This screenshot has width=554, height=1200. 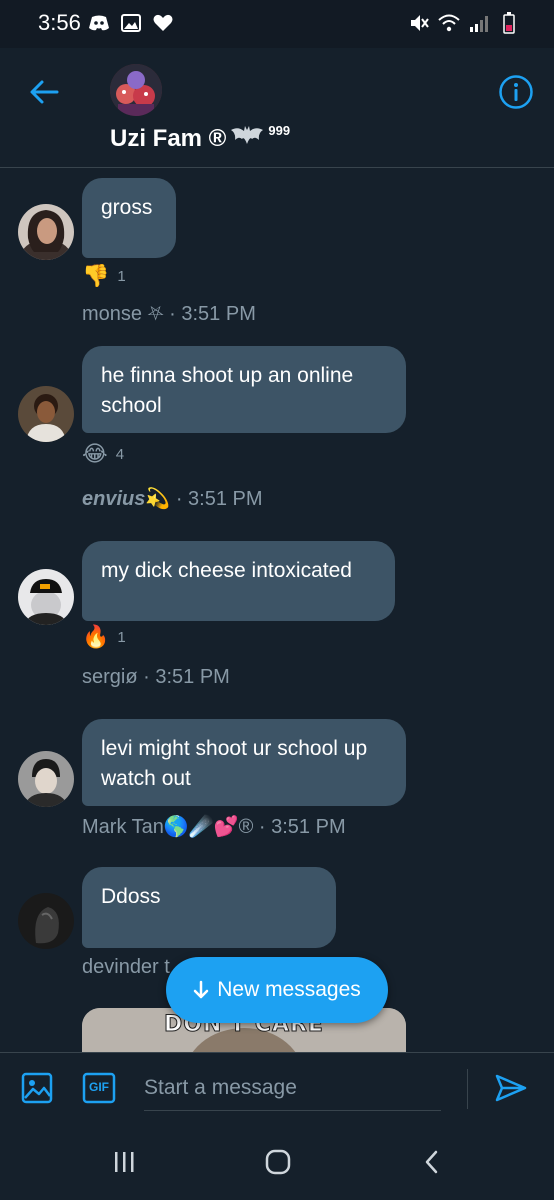 What do you see at coordinates (163, 23) in the screenshot?
I see `heart-icon` at bounding box center [163, 23].